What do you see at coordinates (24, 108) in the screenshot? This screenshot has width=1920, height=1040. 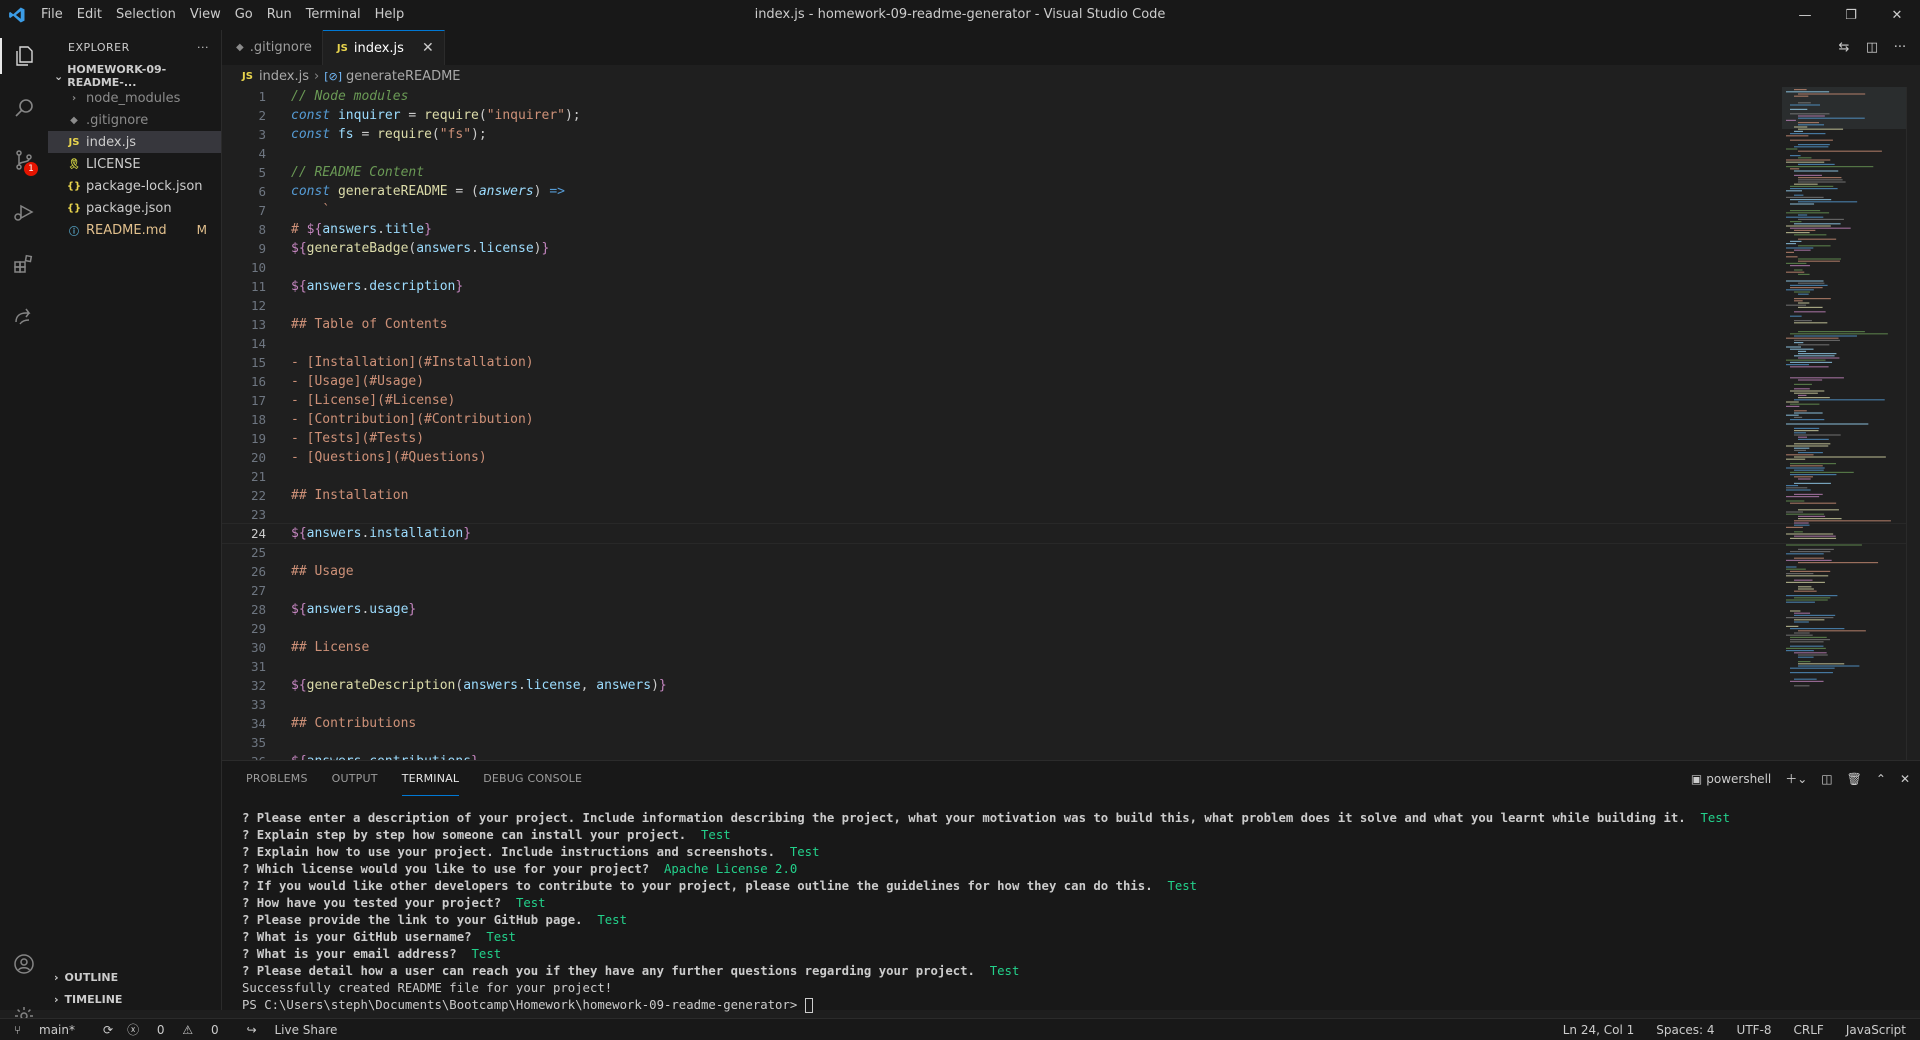 I see `search-icon` at bounding box center [24, 108].